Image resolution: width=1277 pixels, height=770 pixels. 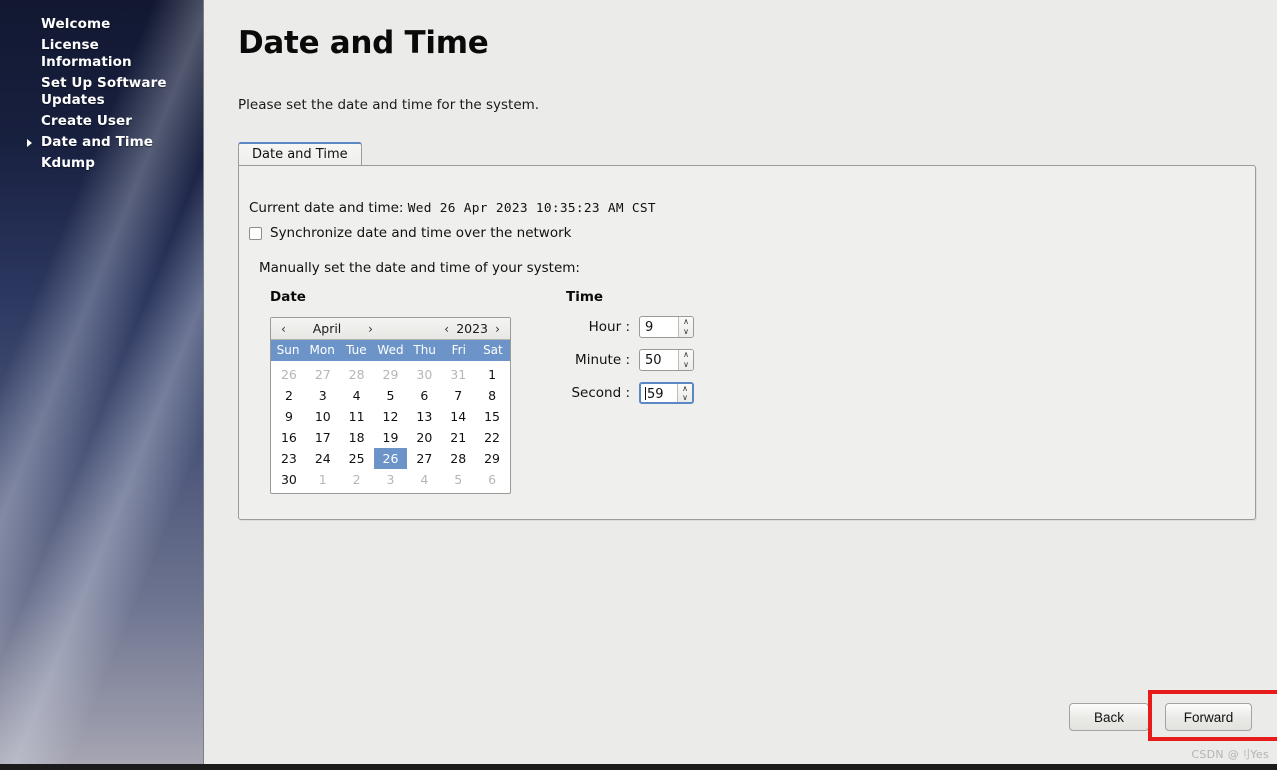 I want to click on second-spinner: 59 ∧ ∨, so click(x=666, y=393).